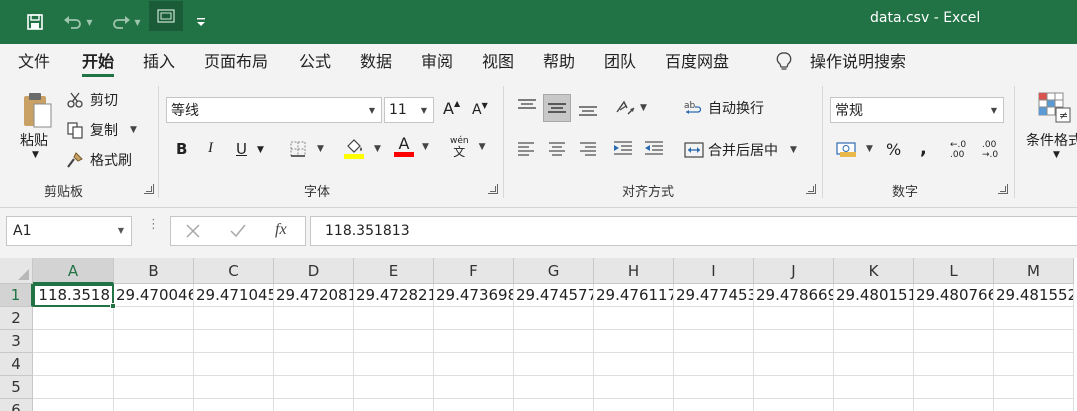  Describe the element at coordinates (37, 110) in the screenshot. I see `paste-icon` at that location.